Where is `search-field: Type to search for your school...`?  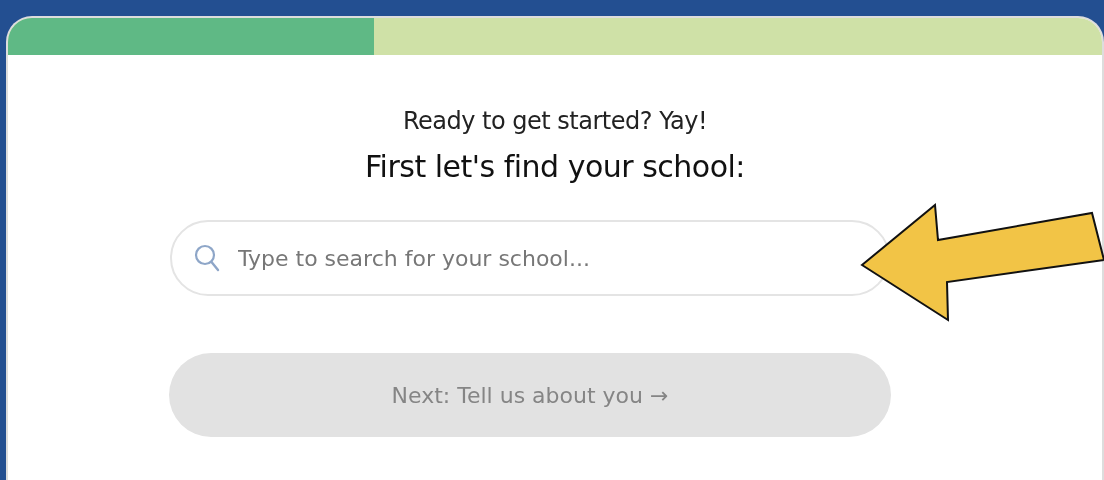 search-field: Type to search for your school... is located at coordinates (530, 258).